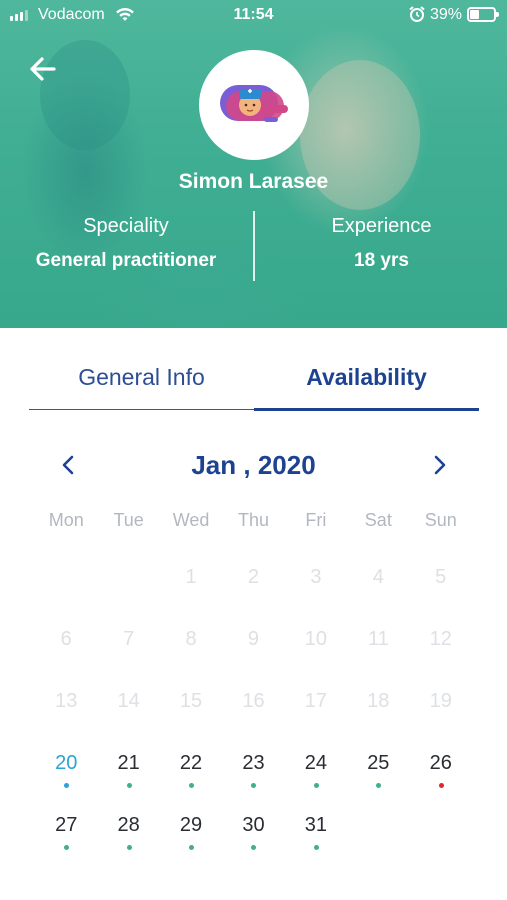 The height and width of the screenshot is (900, 507). Describe the element at coordinates (191, 825) in the screenshot. I see `calendar-day-number: 29` at that location.